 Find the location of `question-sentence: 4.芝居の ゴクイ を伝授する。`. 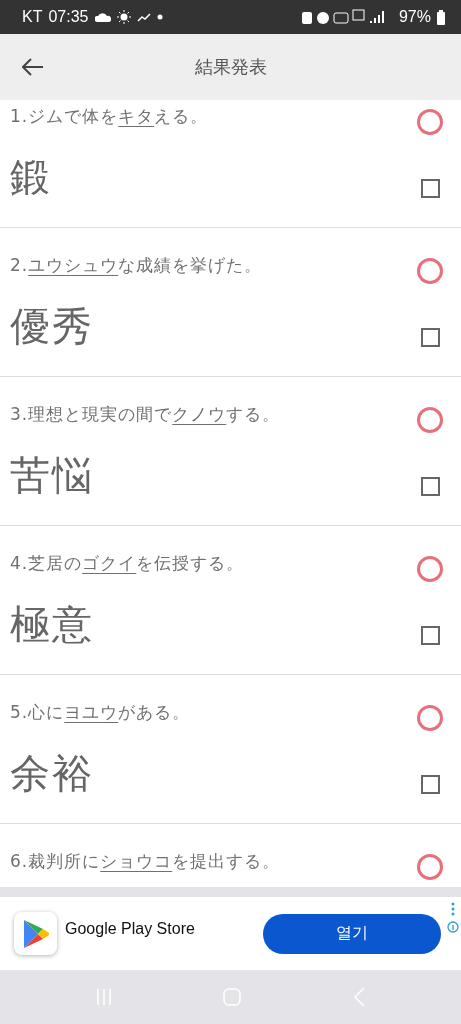

question-sentence: 4.芝居の ゴクイ を伝授する。 is located at coordinates (127, 563).